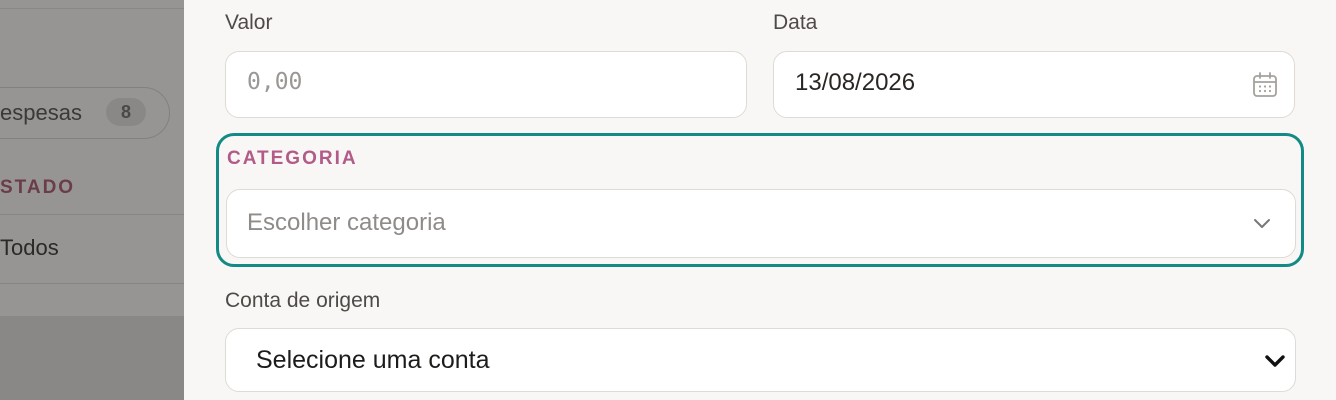  Describe the element at coordinates (346, 222) in the screenshot. I see `category-placeholder: Escolher categoria` at that location.